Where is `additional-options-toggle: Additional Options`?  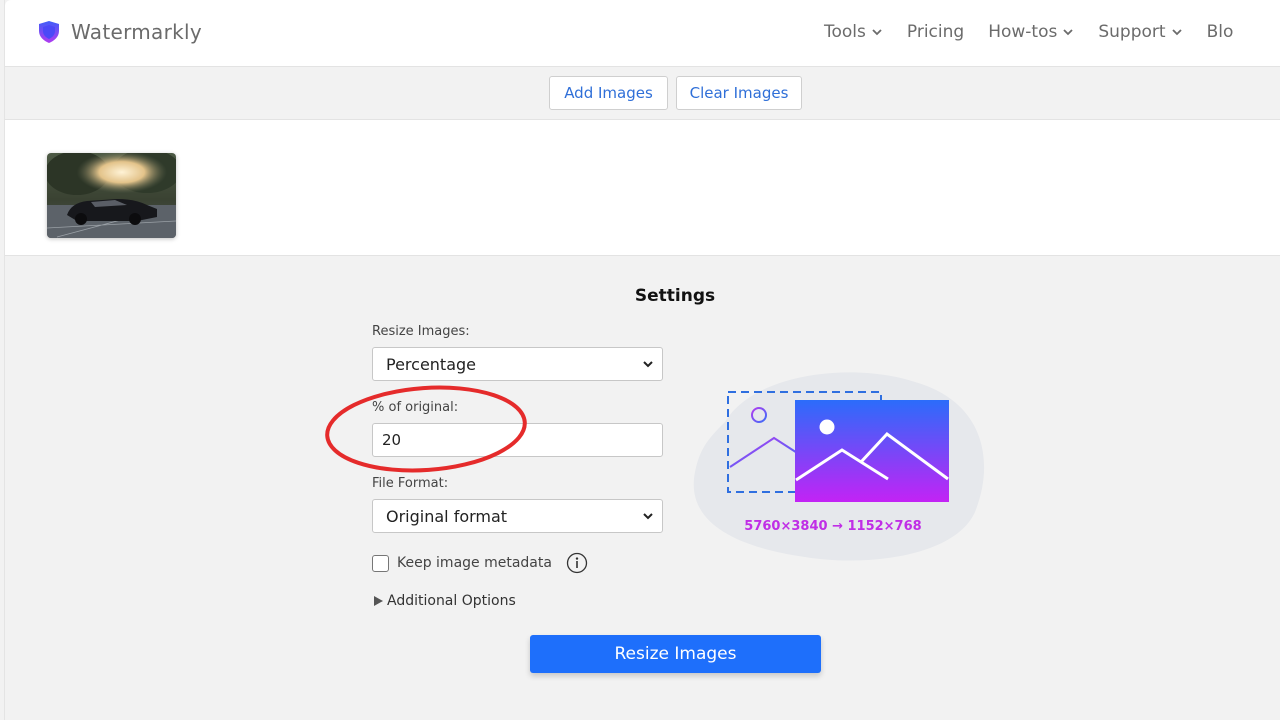 additional-options-toggle: Additional Options is located at coordinates (445, 601).